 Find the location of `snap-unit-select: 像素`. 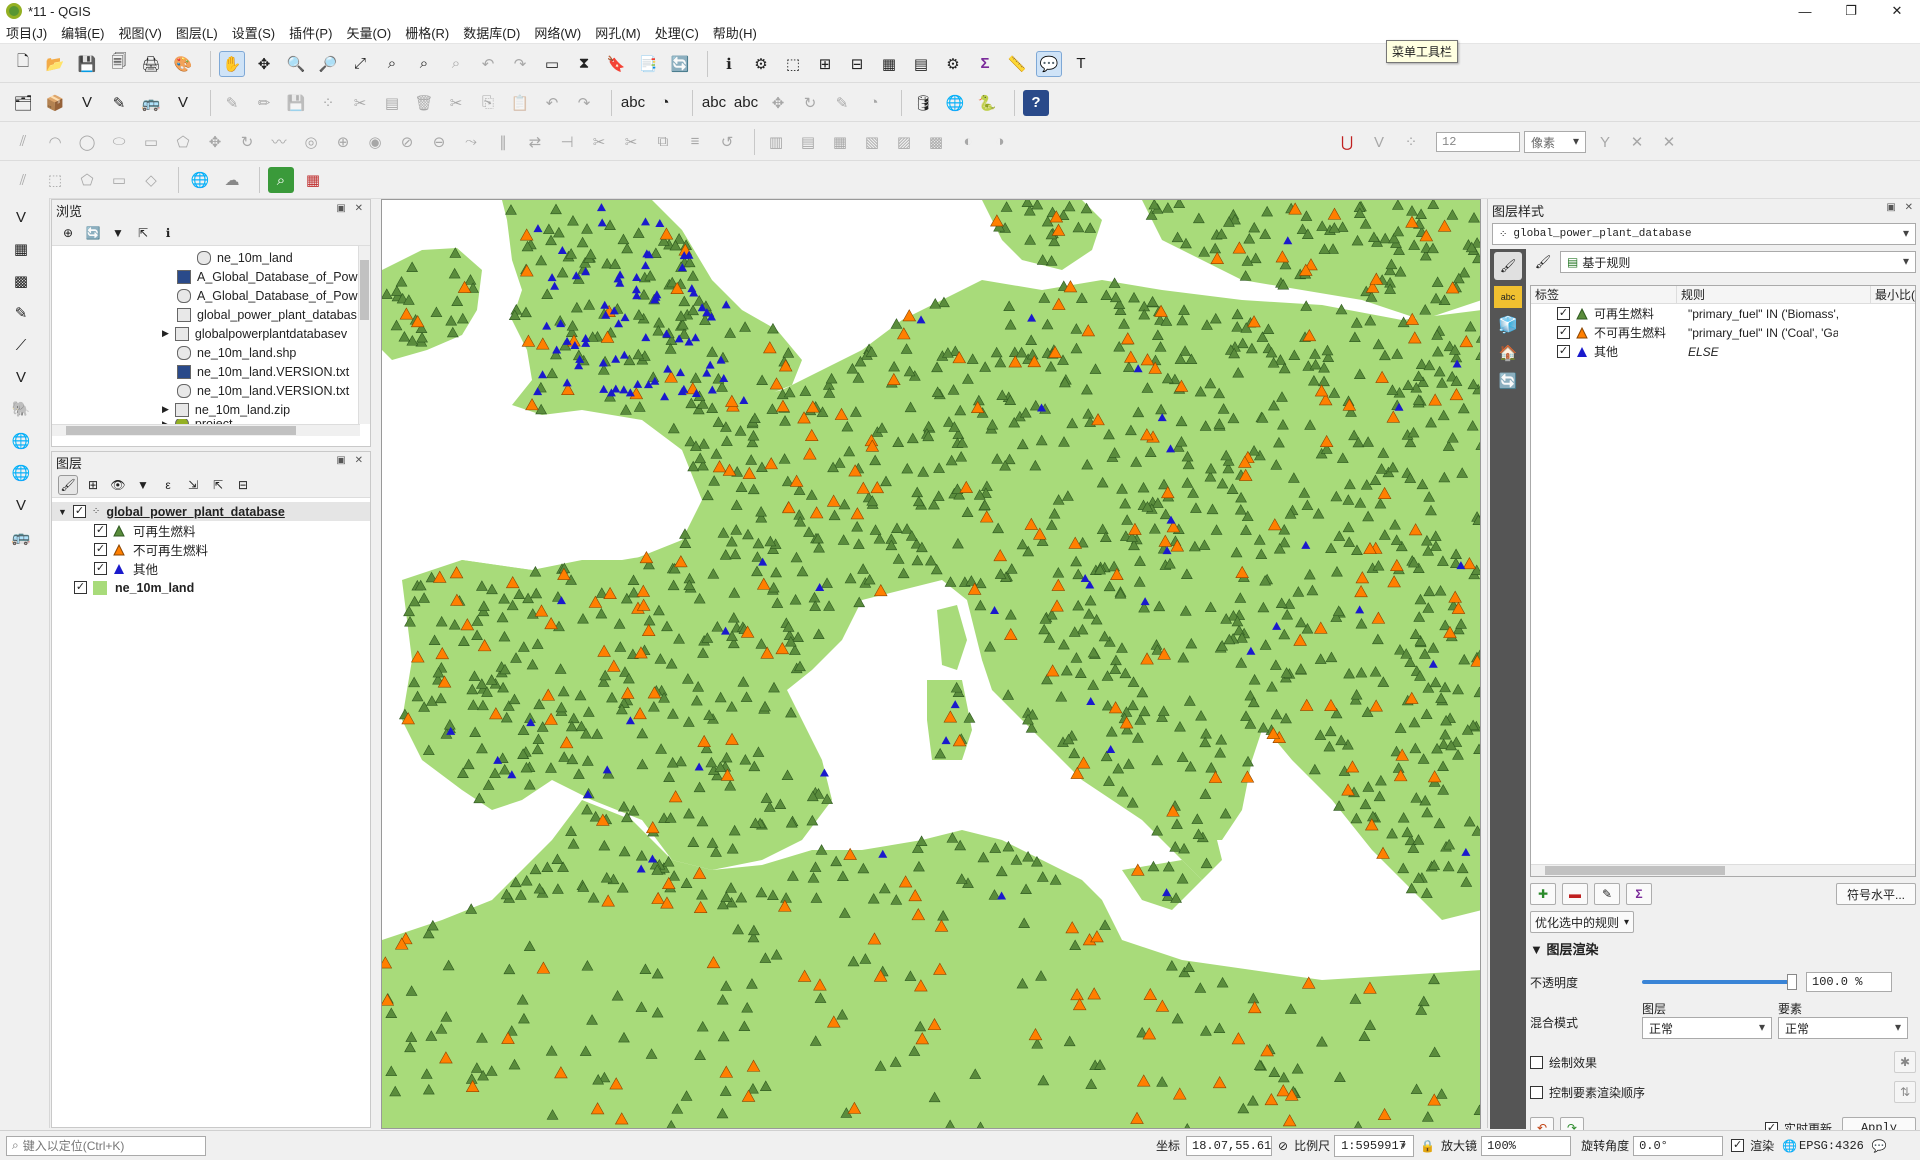

snap-unit-select: 像素 is located at coordinates (1555, 142).